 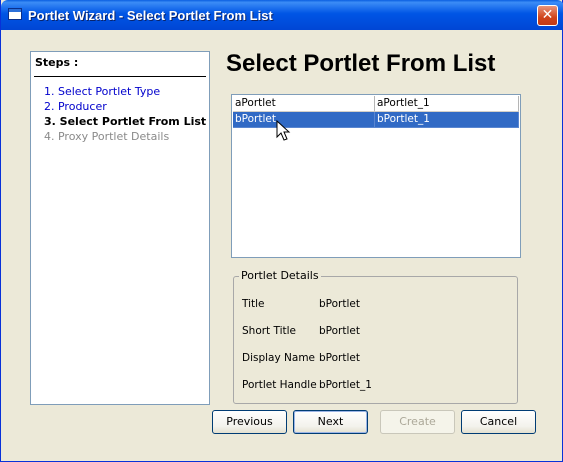 I want to click on next-button: Next, so click(x=330, y=422).